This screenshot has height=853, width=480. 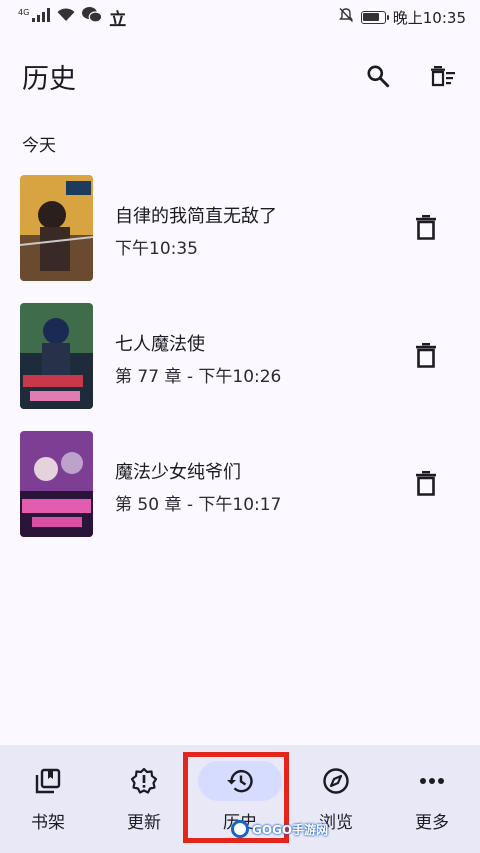 I want to click on clear-all-icon, so click(x=443, y=76).